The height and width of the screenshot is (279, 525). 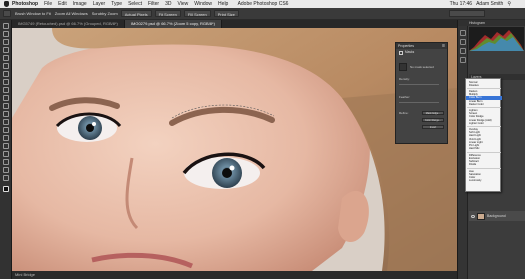 I want to click on quick-select-icon, so click(x=6, y=50).